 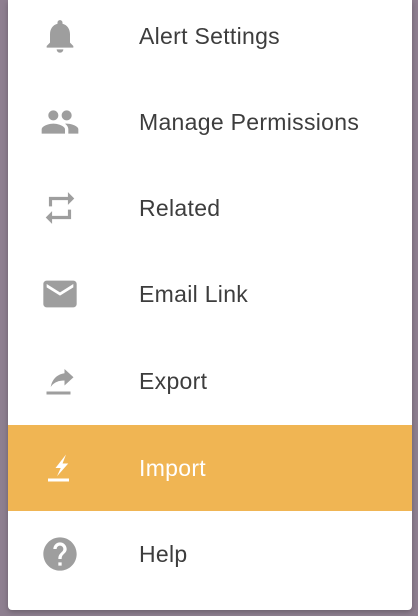 I want to click on menu-item-label: Import, so click(x=172, y=467).